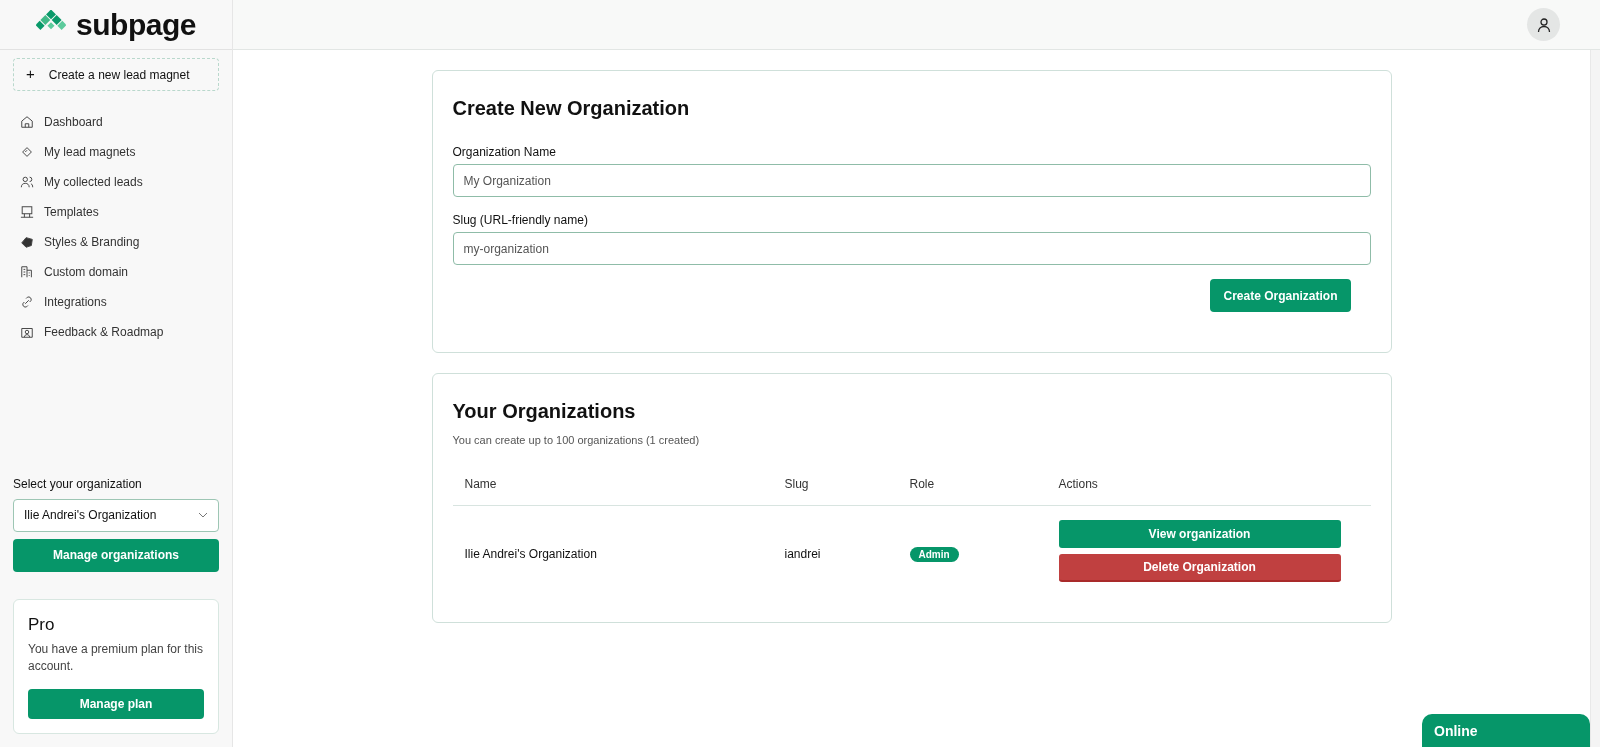 Image resolution: width=1600 pixels, height=747 pixels. What do you see at coordinates (78, 484) in the screenshot?
I see `organization-select-label: Select your organization` at bounding box center [78, 484].